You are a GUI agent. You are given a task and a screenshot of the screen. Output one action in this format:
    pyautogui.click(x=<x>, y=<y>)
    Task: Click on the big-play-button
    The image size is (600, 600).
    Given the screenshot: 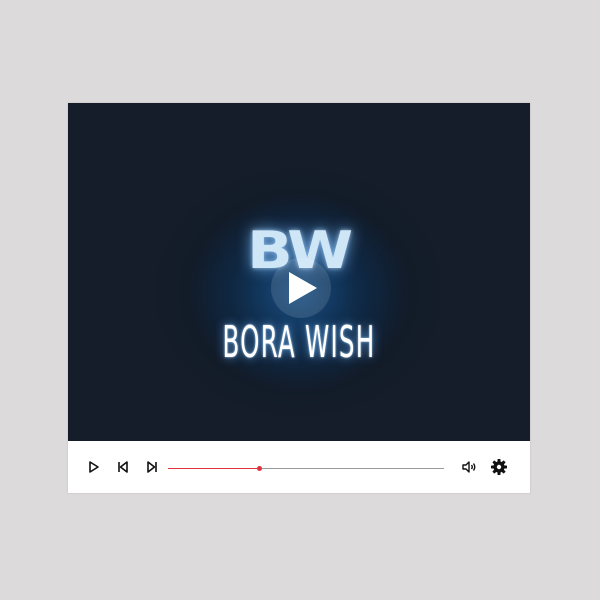 What is the action you would take?
    pyautogui.click(x=301, y=288)
    